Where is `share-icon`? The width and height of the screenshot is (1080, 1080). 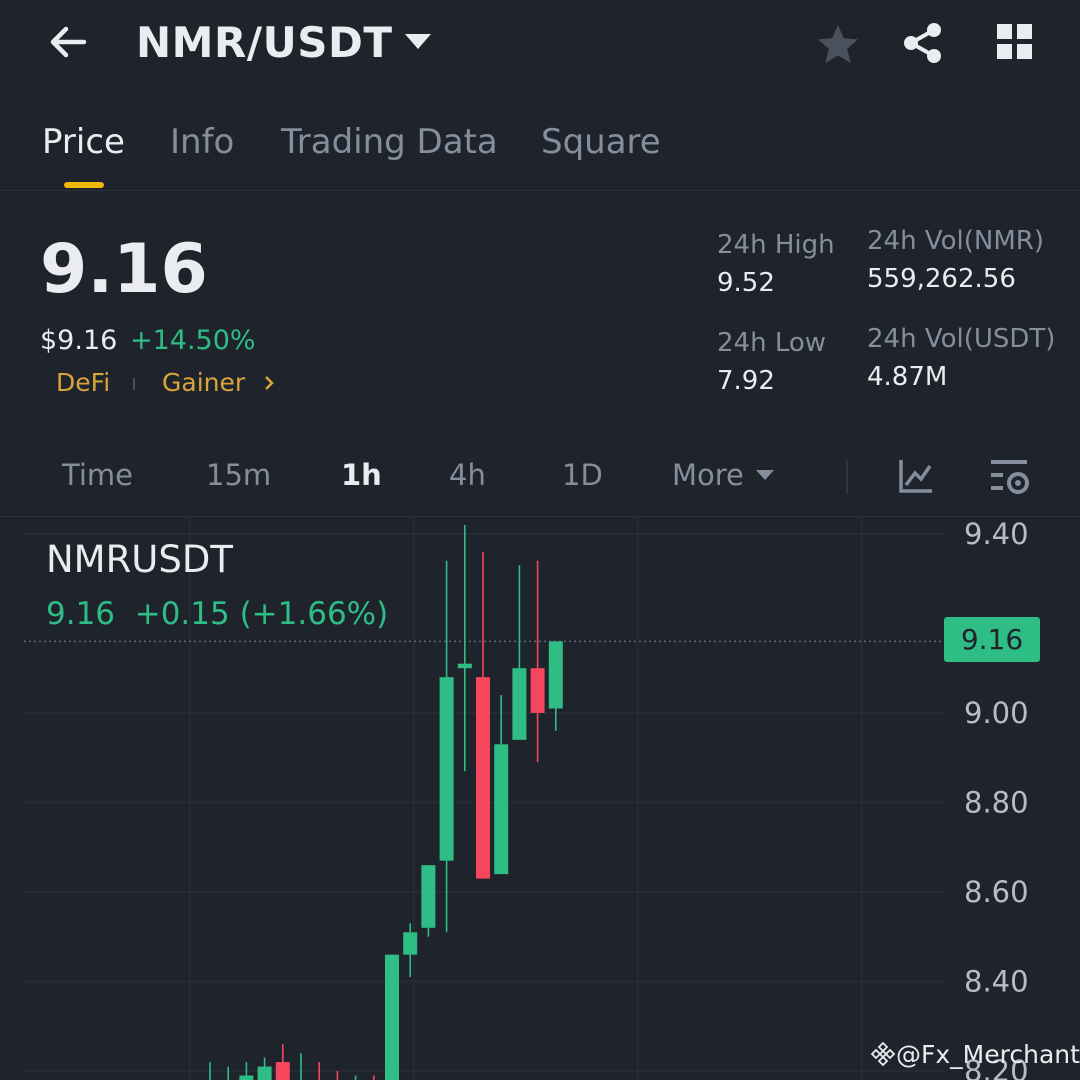
share-icon is located at coordinates (923, 43).